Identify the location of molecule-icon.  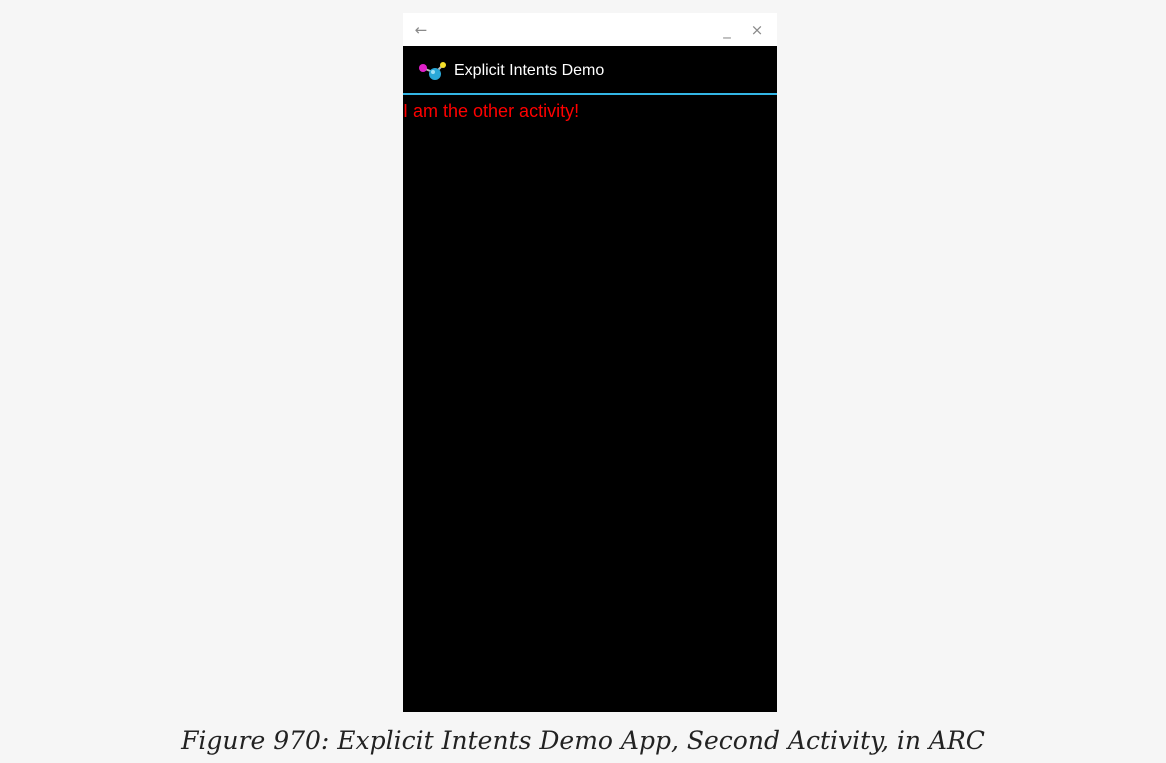
(432, 71).